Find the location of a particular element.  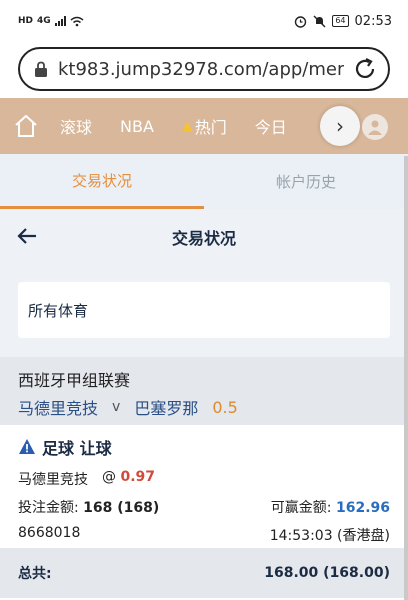

bet-type: 足球 让球 is located at coordinates (204, 447).